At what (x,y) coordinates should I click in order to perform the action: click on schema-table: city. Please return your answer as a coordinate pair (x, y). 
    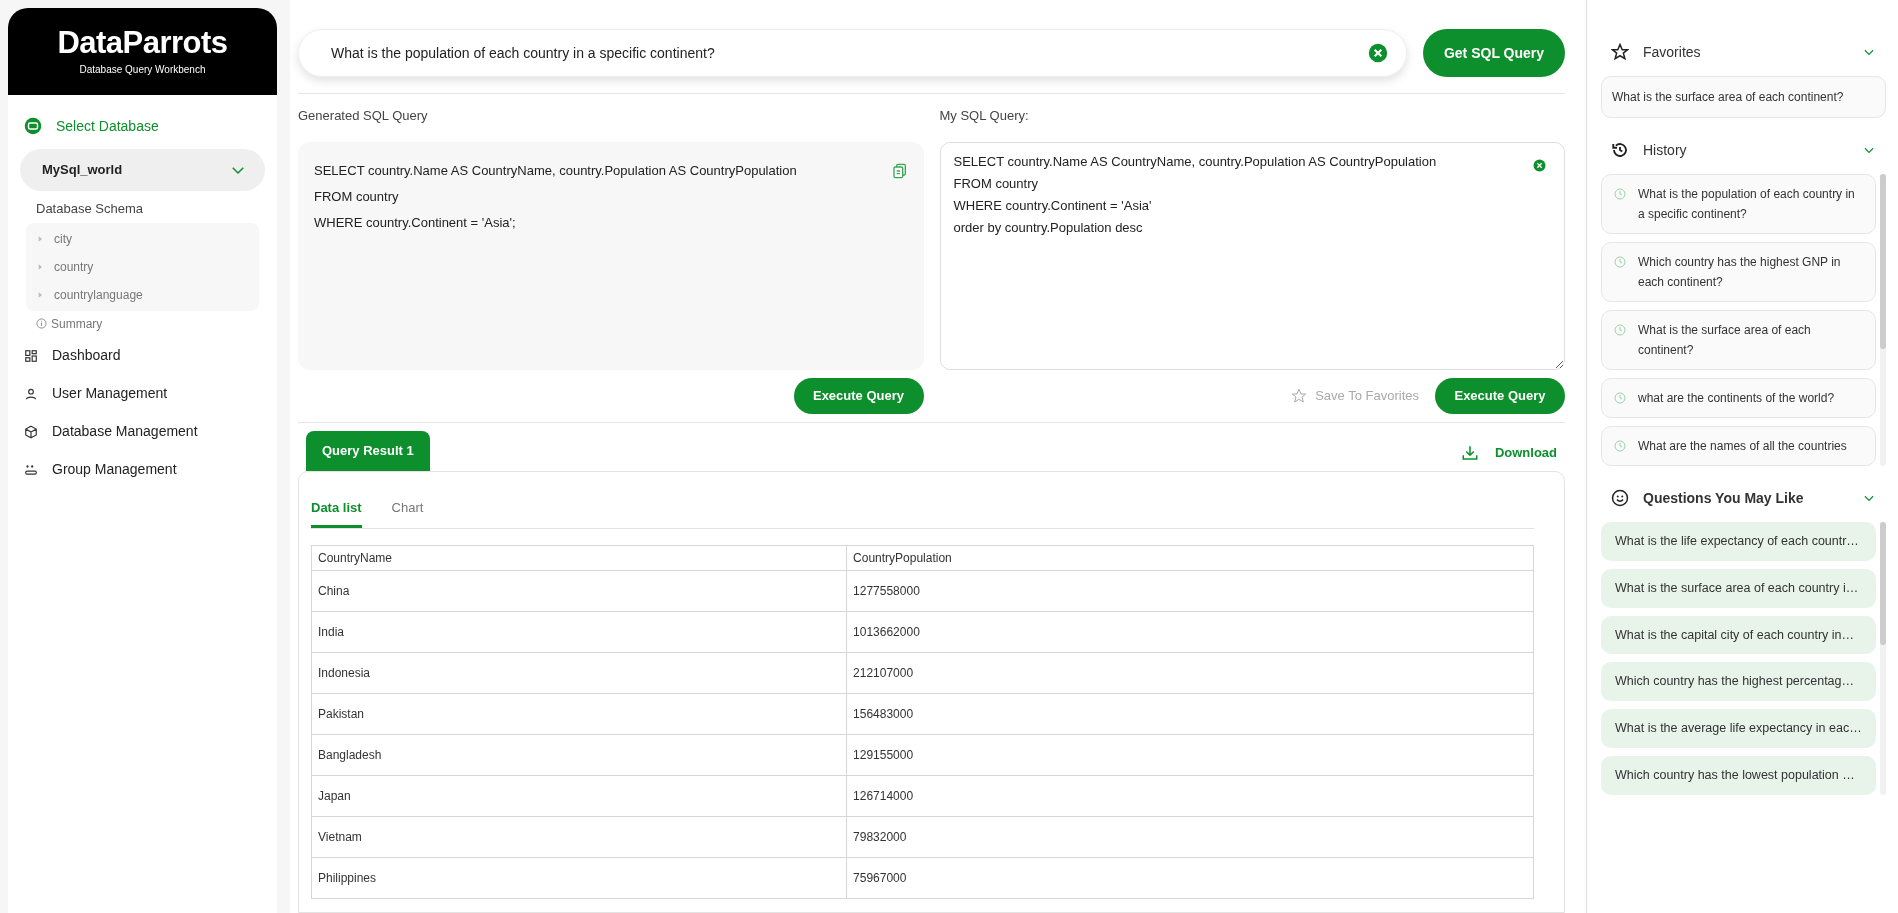
    Looking at the image, I should click on (142, 238).